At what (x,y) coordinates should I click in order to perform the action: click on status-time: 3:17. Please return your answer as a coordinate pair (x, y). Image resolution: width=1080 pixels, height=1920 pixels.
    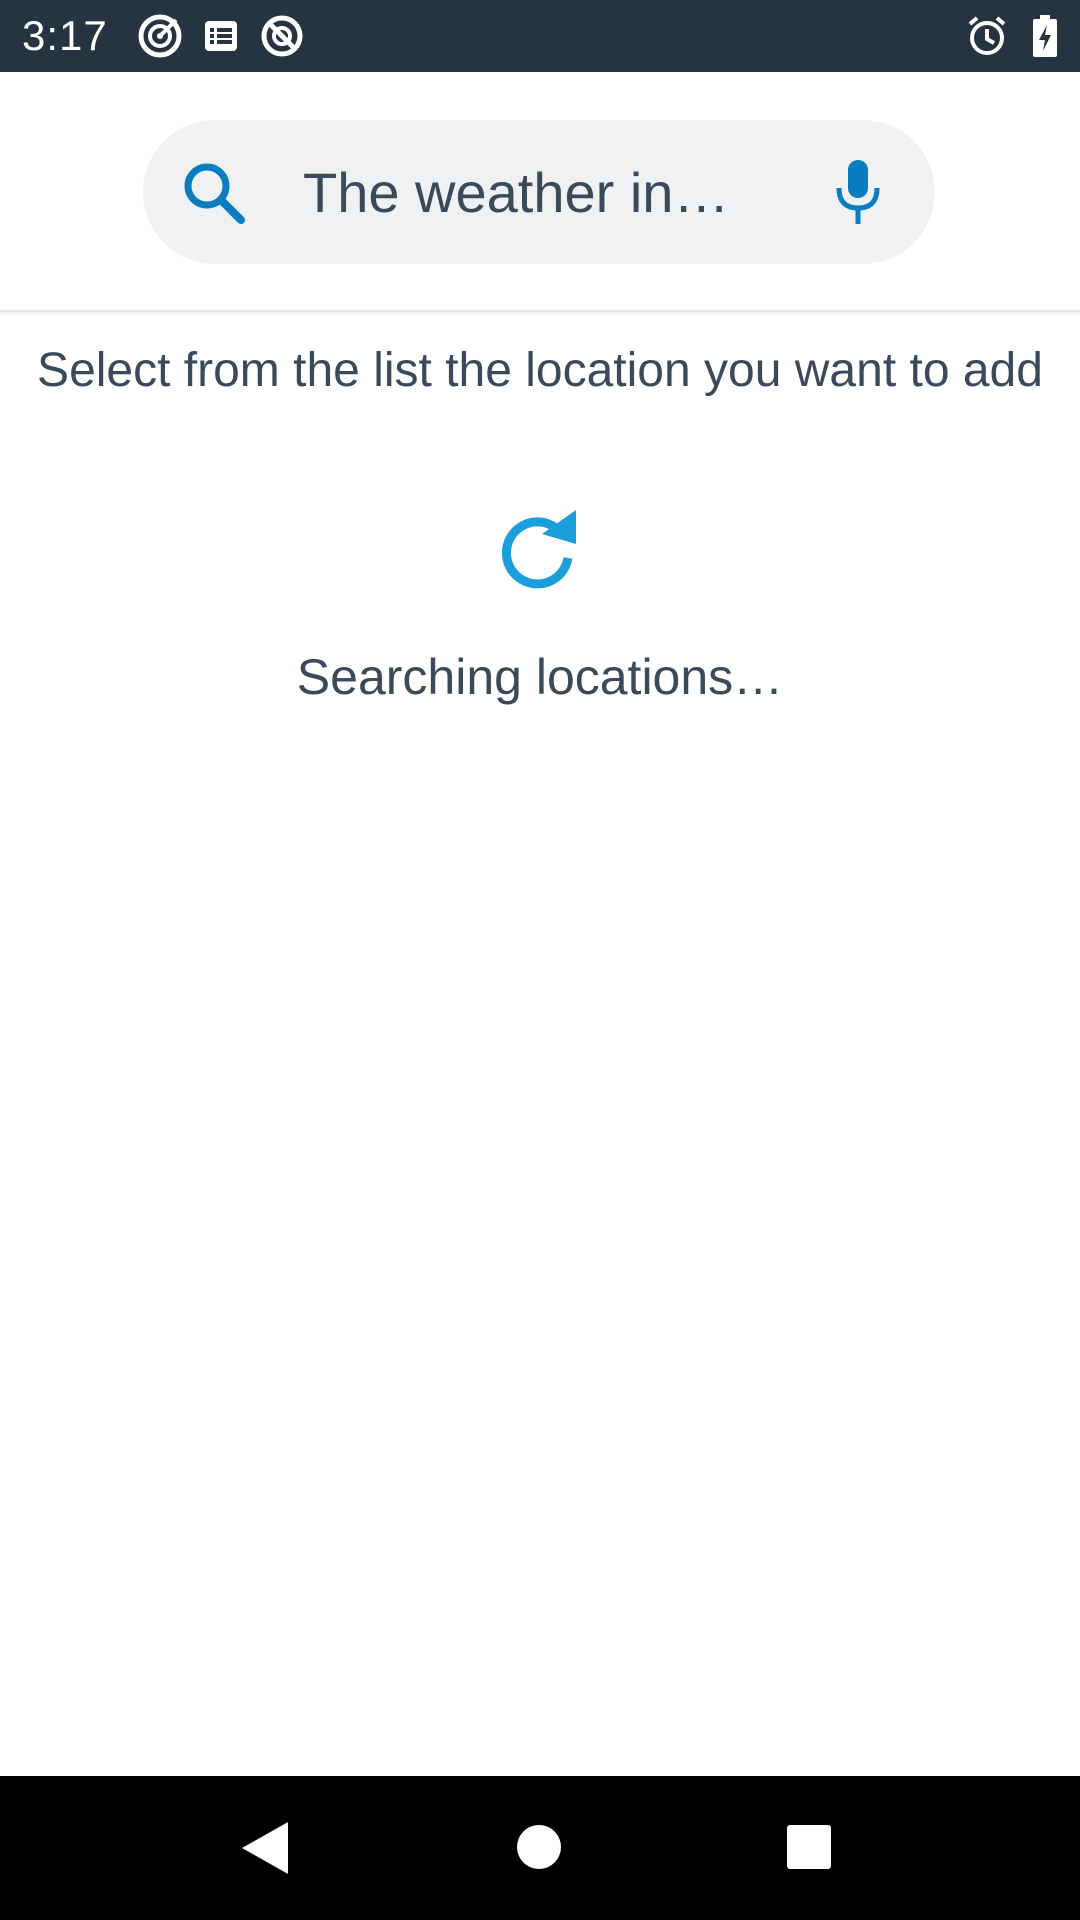
    Looking at the image, I should click on (65, 35).